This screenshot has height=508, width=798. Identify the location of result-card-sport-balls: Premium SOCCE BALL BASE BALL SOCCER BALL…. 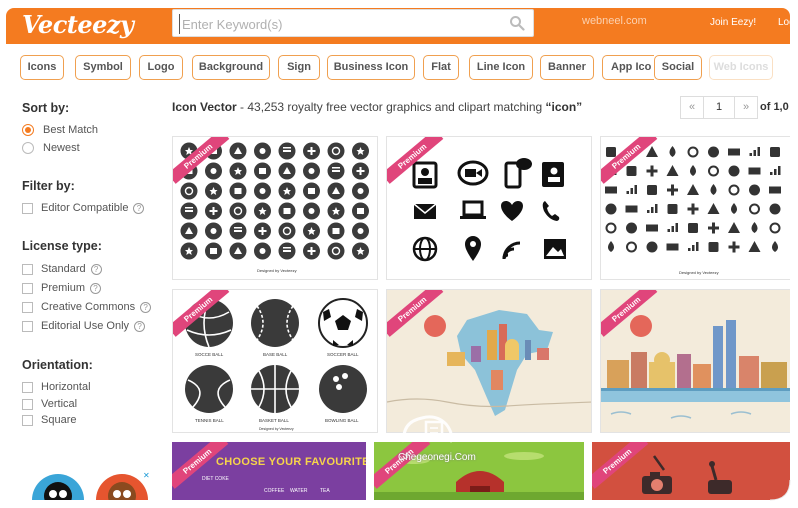
(275, 361).